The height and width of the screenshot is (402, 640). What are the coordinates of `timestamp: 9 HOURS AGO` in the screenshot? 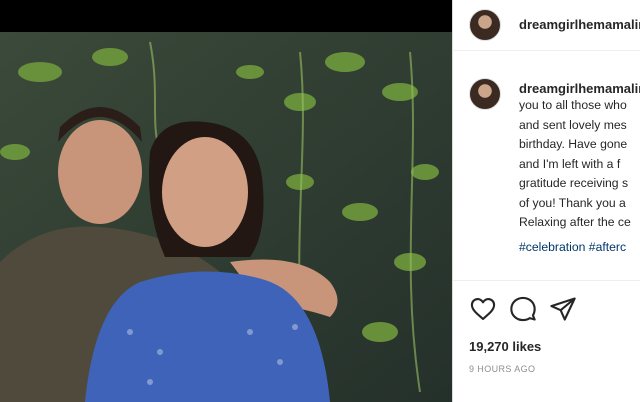 It's located at (502, 369).